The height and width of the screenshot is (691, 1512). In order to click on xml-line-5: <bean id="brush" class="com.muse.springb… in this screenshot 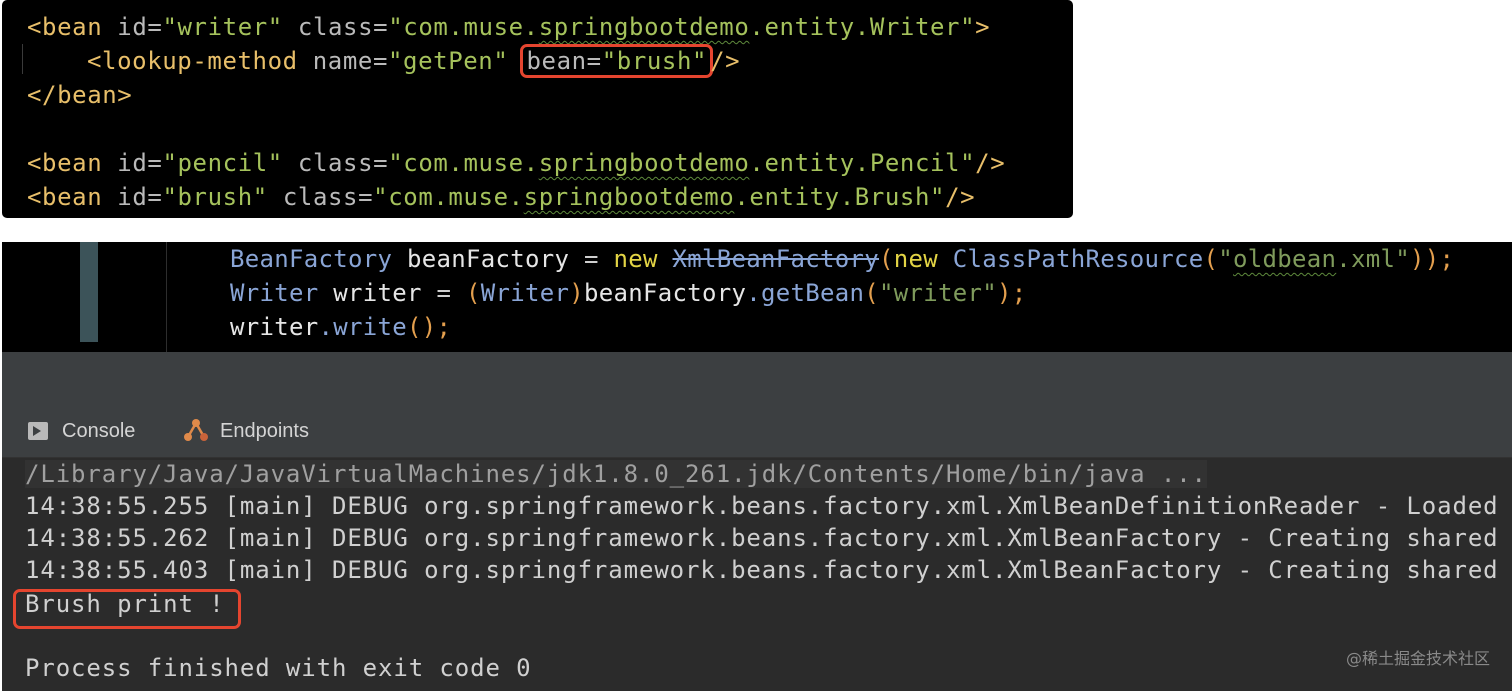, I will do `click(501, 197)`.